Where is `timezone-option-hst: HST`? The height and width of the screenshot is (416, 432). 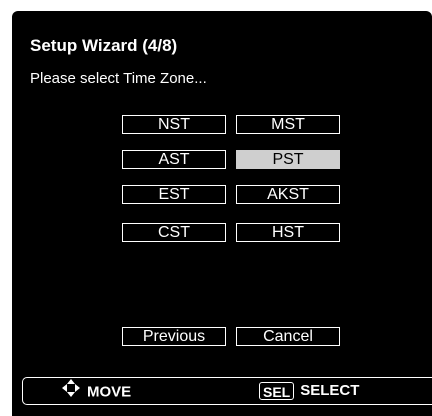 timezone-option-hst: HST is located at coordinates (288, 232).